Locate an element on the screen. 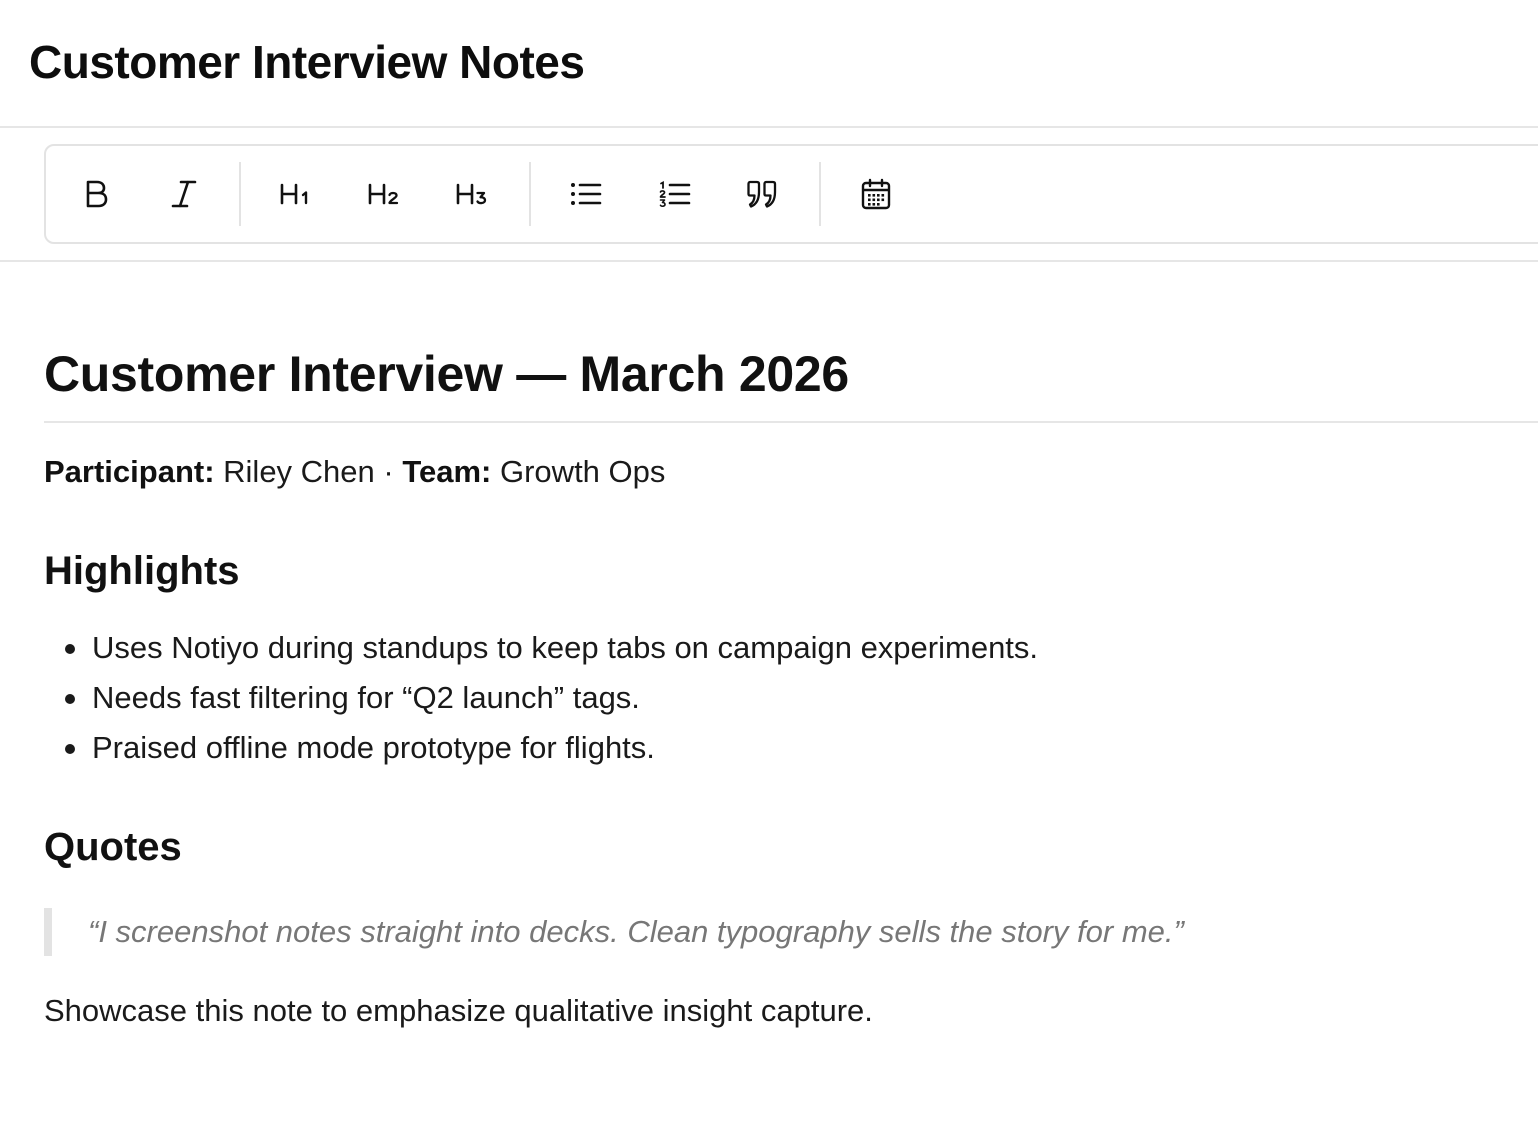 This screenshot has height=1136, width=1538. bullet-list-icon is located at coordinates (586, 194).